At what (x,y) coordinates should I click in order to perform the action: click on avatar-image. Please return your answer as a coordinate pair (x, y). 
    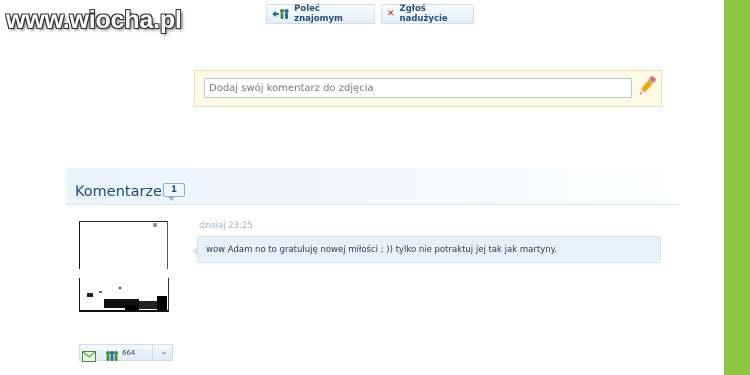
    Looking at the image, I should click on (124, 267).